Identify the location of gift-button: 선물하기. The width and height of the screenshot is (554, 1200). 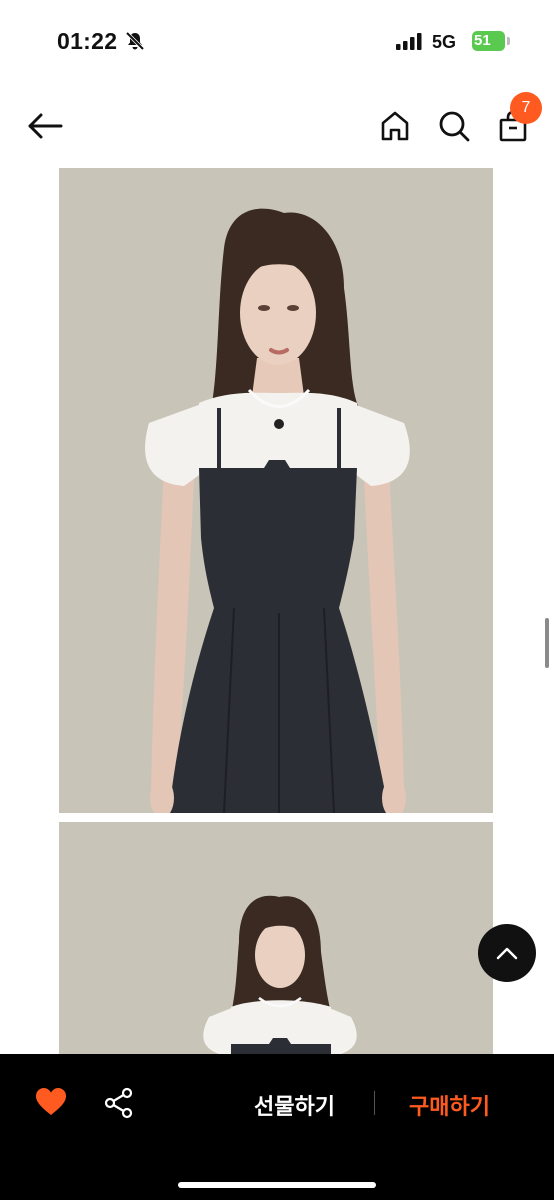
(294, 1105).